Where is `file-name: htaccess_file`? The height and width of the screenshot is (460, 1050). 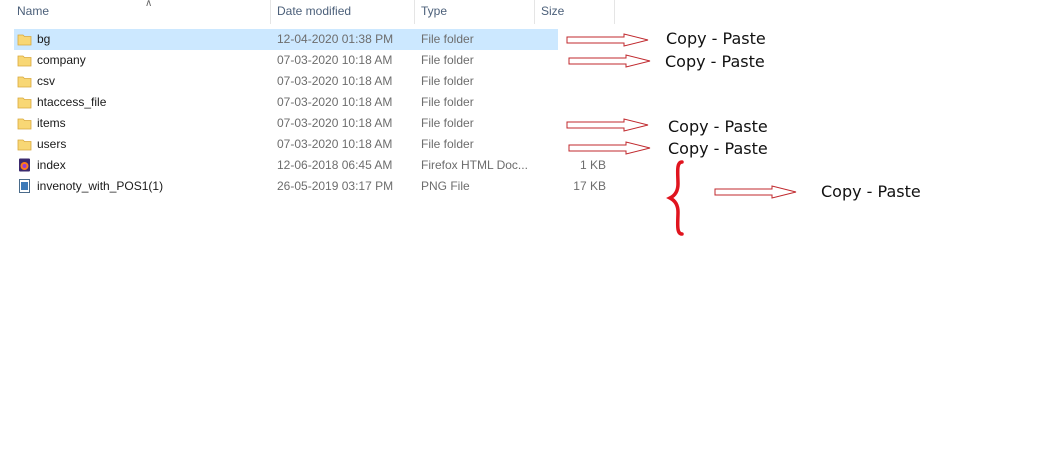
file-name: htaccess_file is located at coordinates (72, 102).